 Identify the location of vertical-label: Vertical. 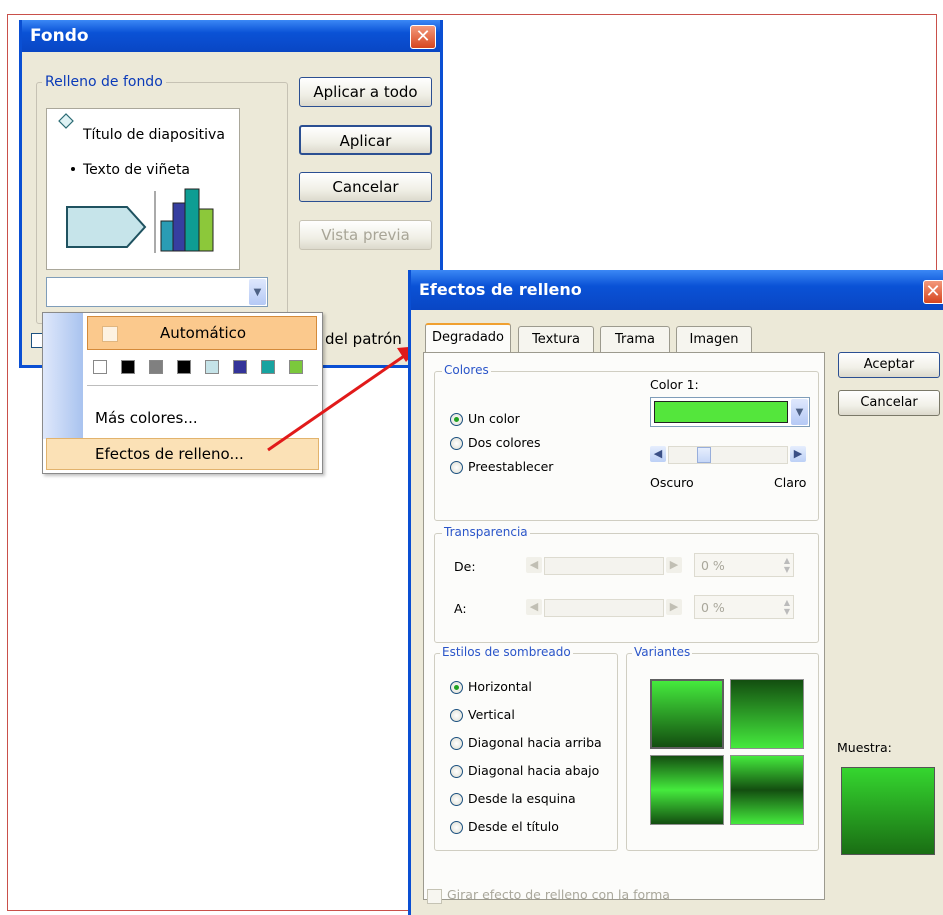
(491, 714).